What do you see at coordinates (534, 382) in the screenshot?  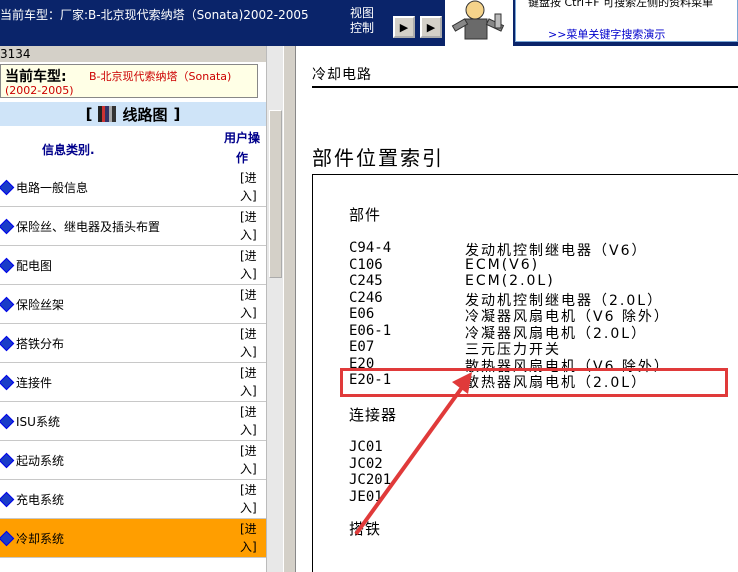 I see `highlight-box` at bounding box center [534, 382].